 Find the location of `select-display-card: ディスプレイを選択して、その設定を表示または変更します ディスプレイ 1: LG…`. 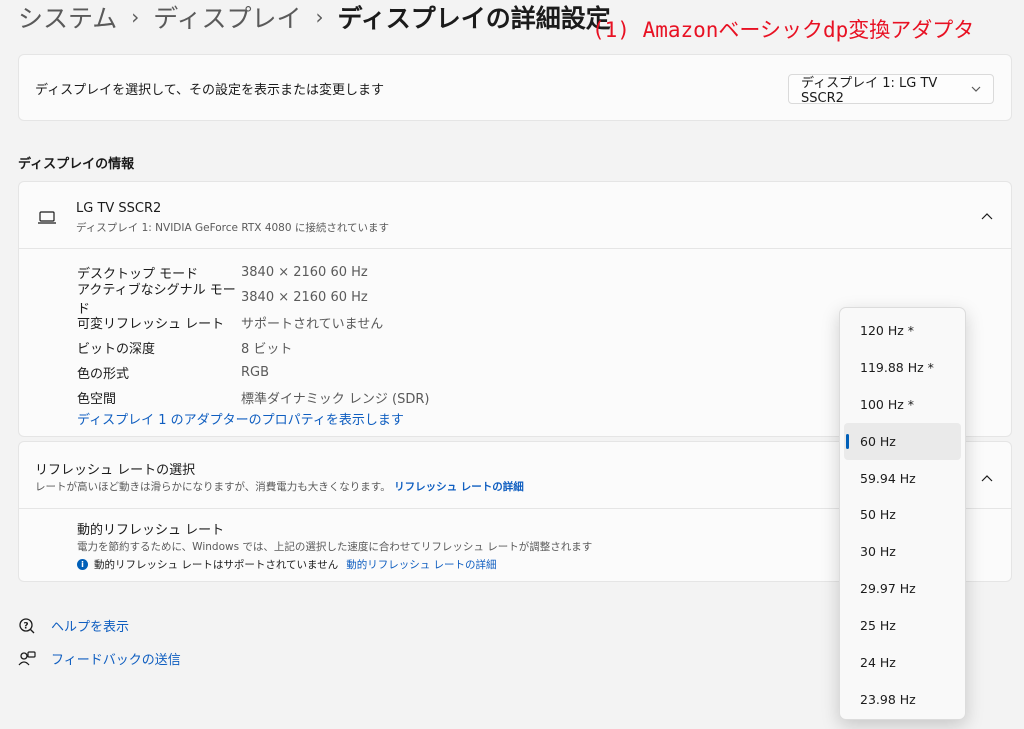

select-display-card: ディスプレイを選択して、その設定を表示または変更します ディスプレイ 1: LG… is located at coordinates (515, 87).